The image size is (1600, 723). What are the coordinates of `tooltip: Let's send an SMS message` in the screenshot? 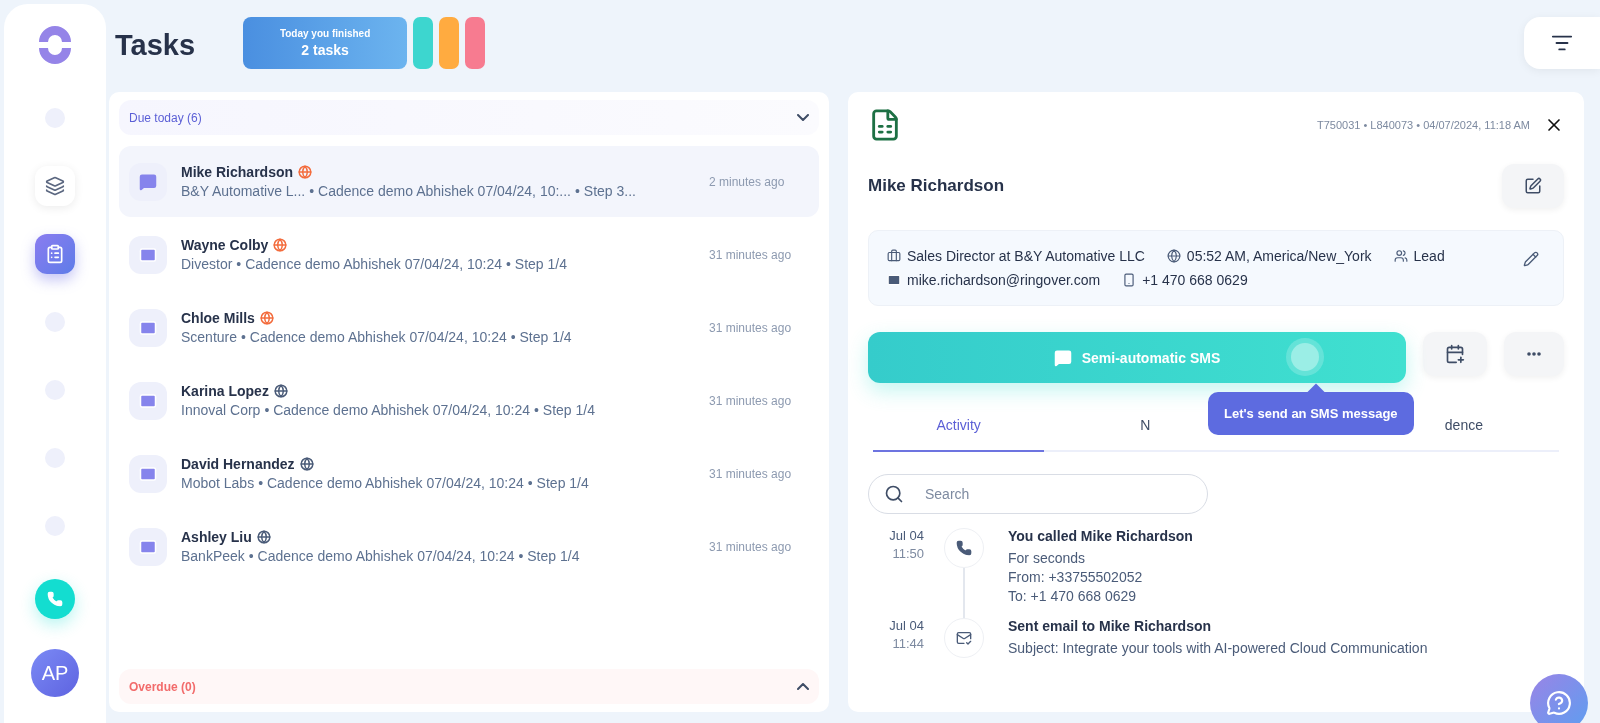 It's located at (1311, 413).